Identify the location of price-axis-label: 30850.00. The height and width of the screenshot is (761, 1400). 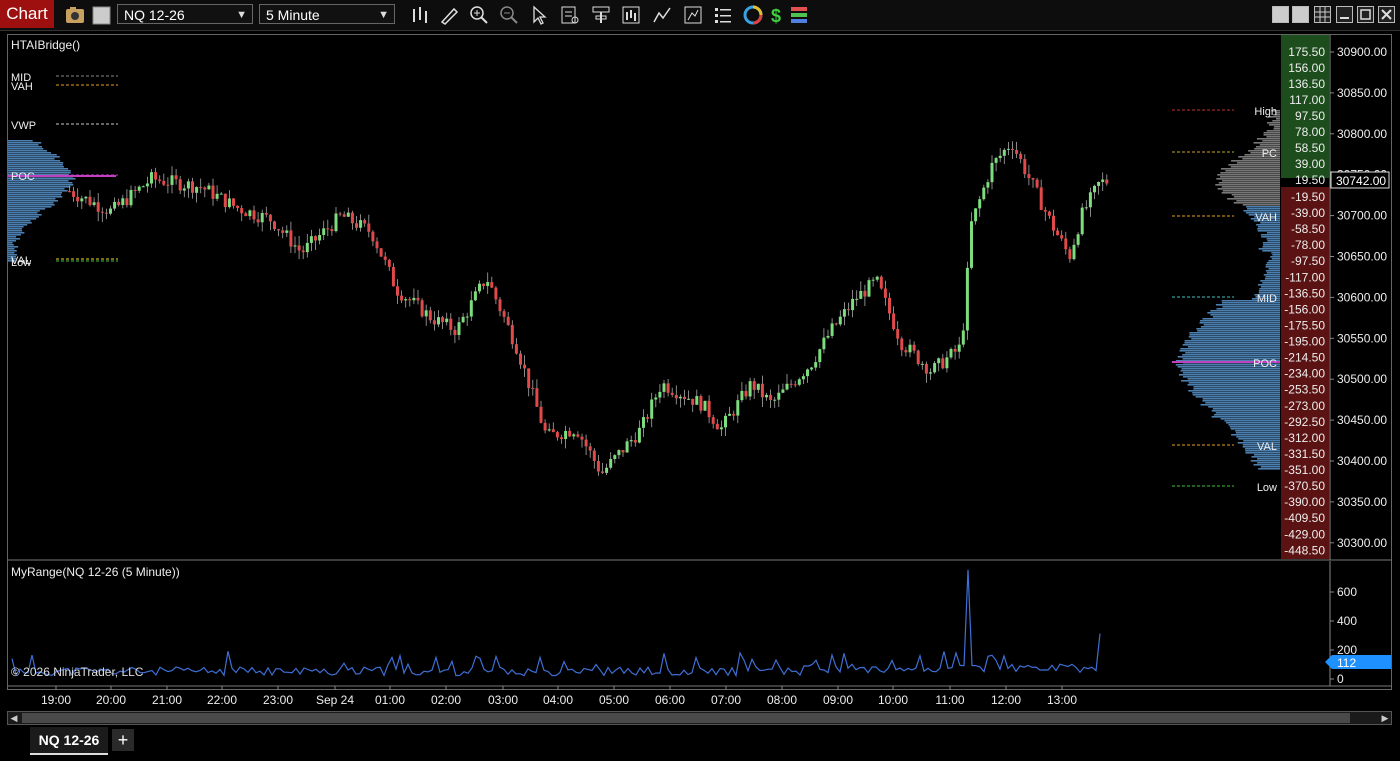
(1362, 93).